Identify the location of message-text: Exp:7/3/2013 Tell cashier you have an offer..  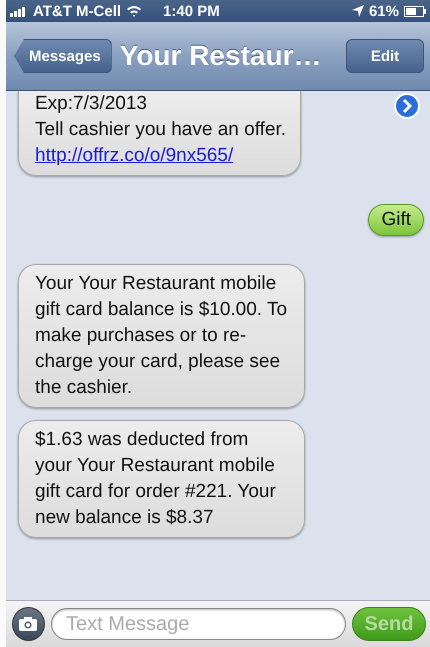
(160, 117).